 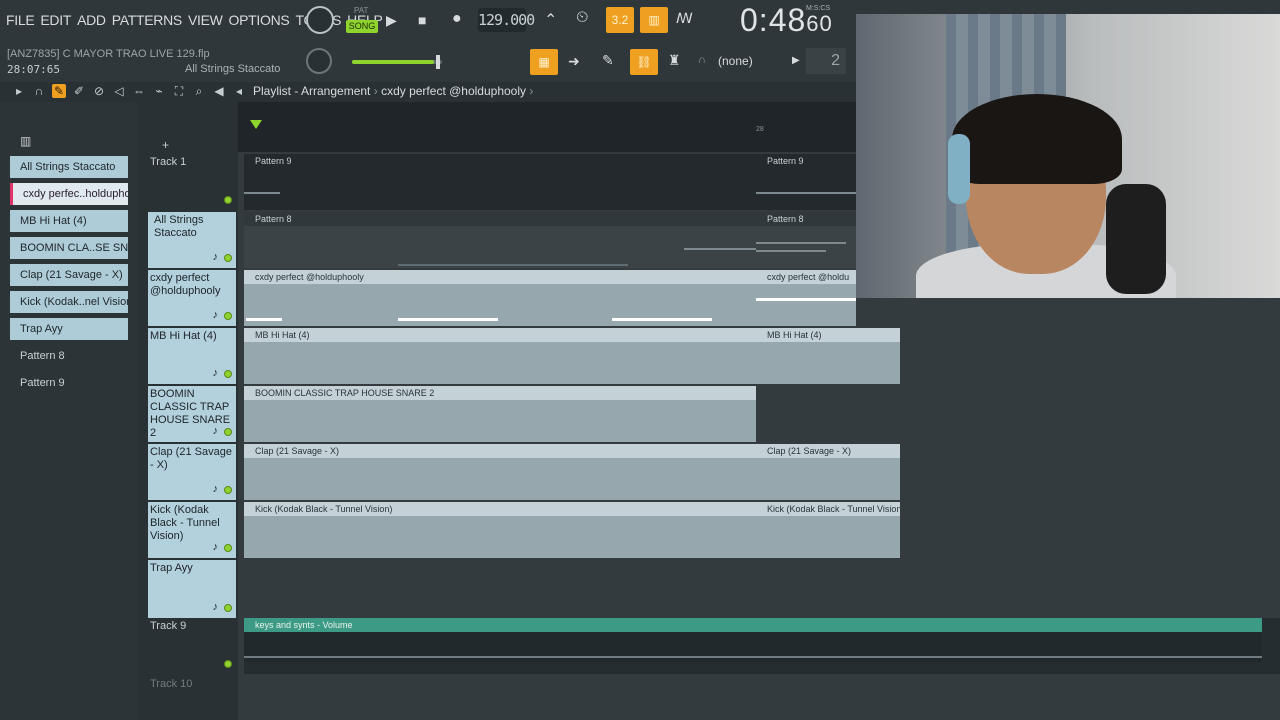 I want to click on audio-clip: cxdy perfect @holdu, so click(x=806, y=298).